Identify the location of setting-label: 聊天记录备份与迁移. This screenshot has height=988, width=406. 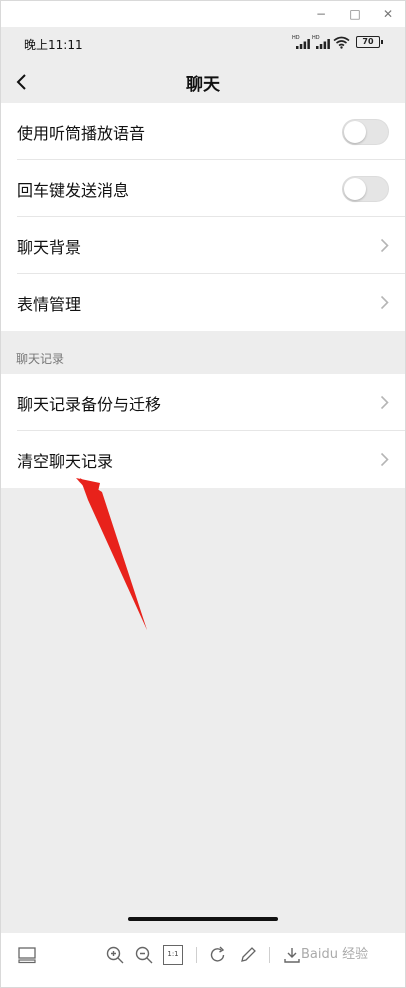
(89, 404).